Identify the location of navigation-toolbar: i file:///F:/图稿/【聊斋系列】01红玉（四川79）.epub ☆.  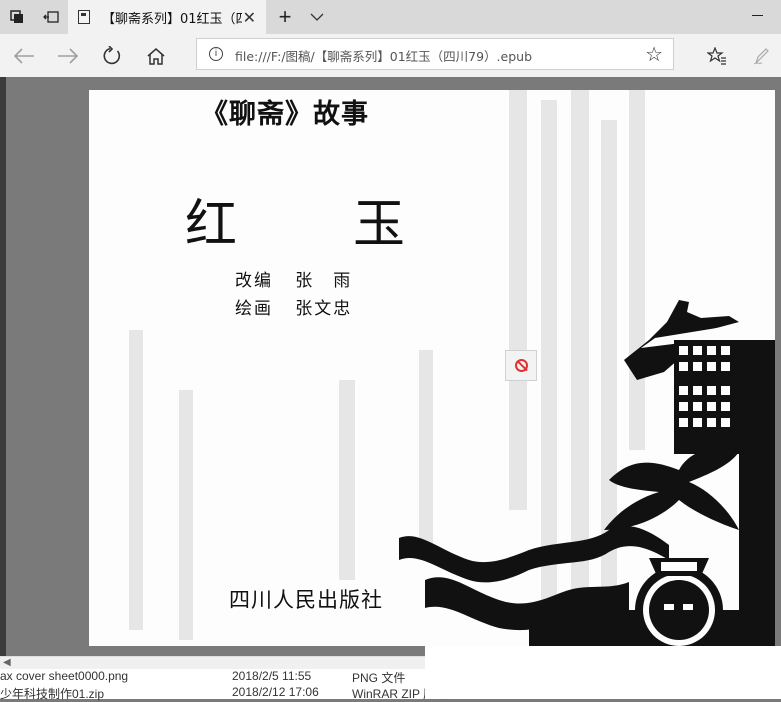
(390, 55).